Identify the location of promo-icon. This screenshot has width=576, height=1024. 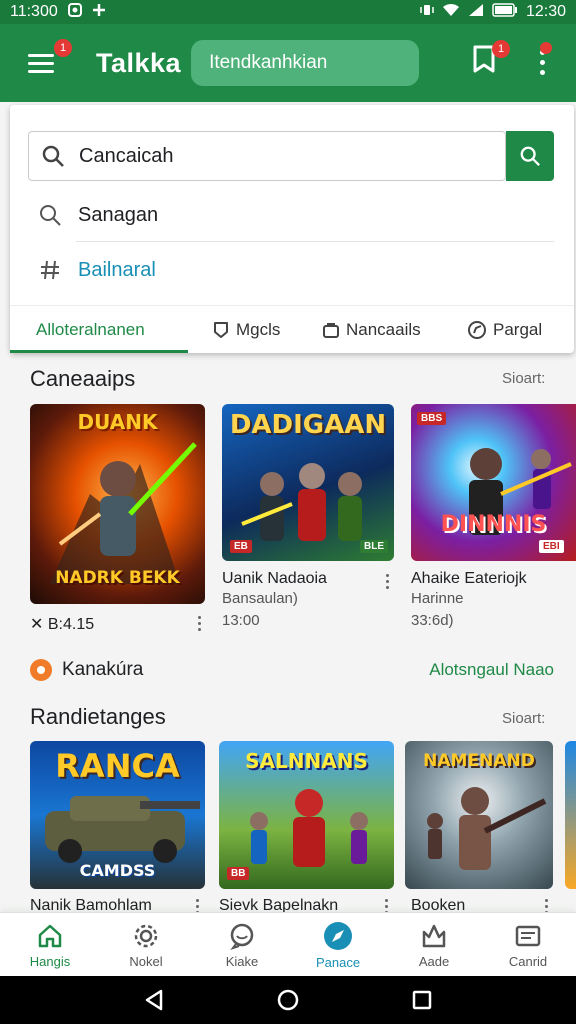
(41, 670).